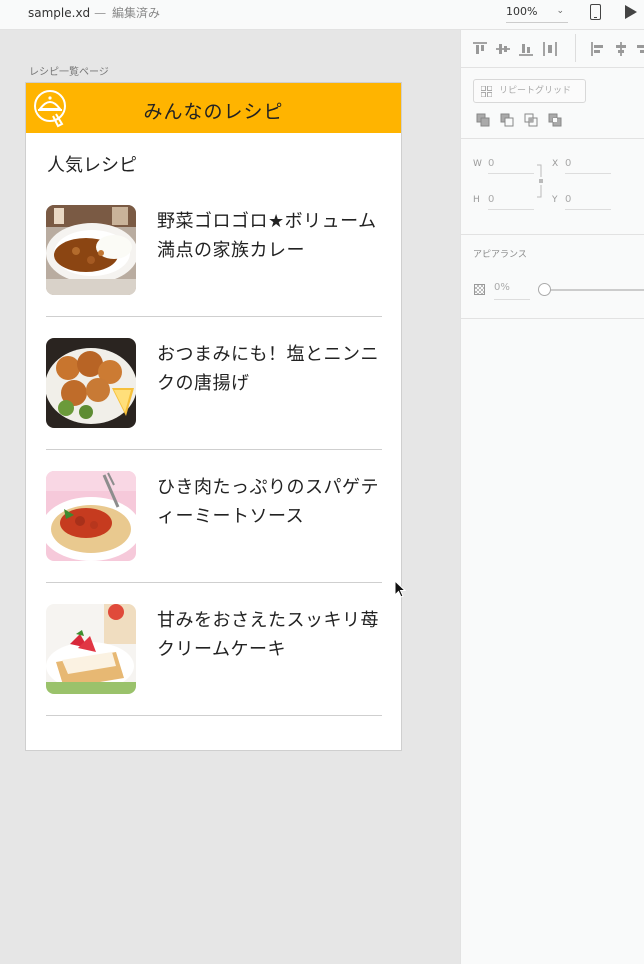  I want to click on app-header: みんなのレシピ, so click(213, 108).